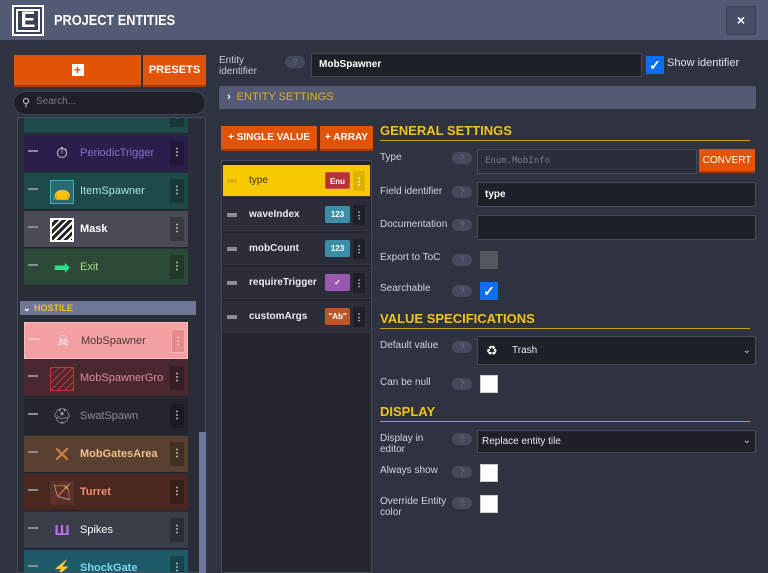  What do you see at coordinates (489, 473) in the screenshot?
I see `always-show-checkbox` at bounding box center [489, 473].